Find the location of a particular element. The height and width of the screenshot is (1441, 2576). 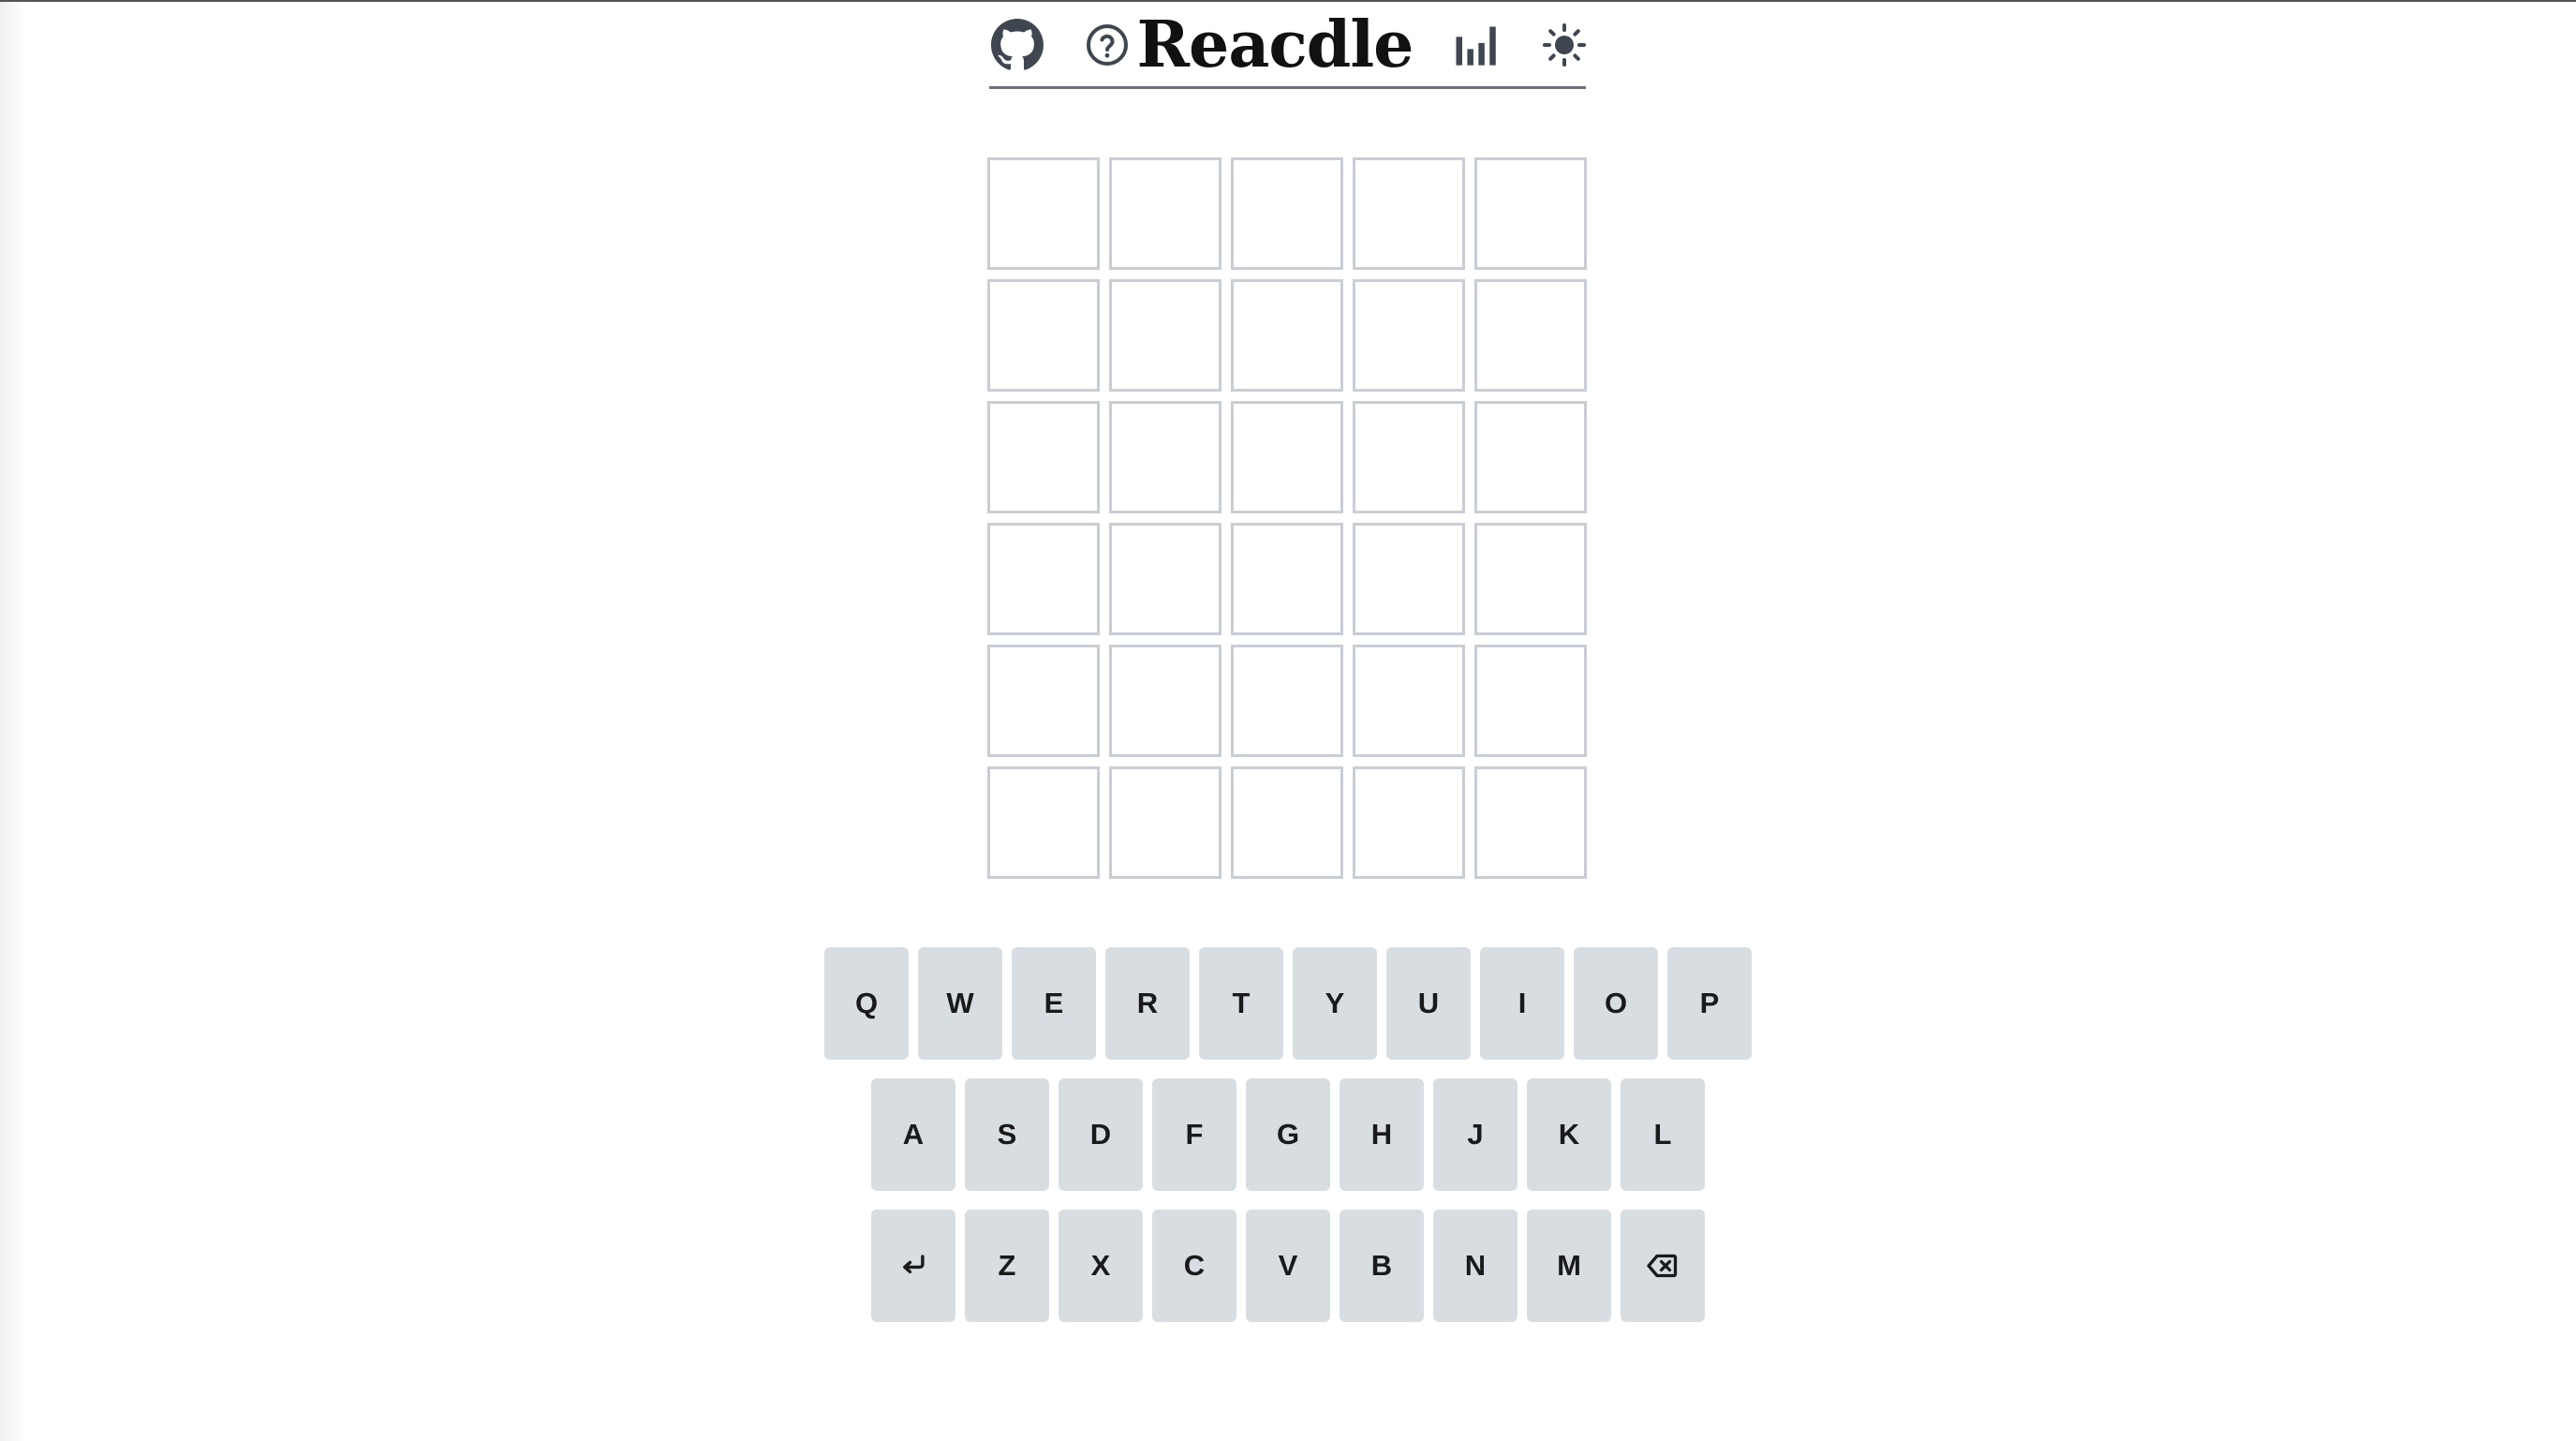

enter-icon is located at coordinates (914, 1264).